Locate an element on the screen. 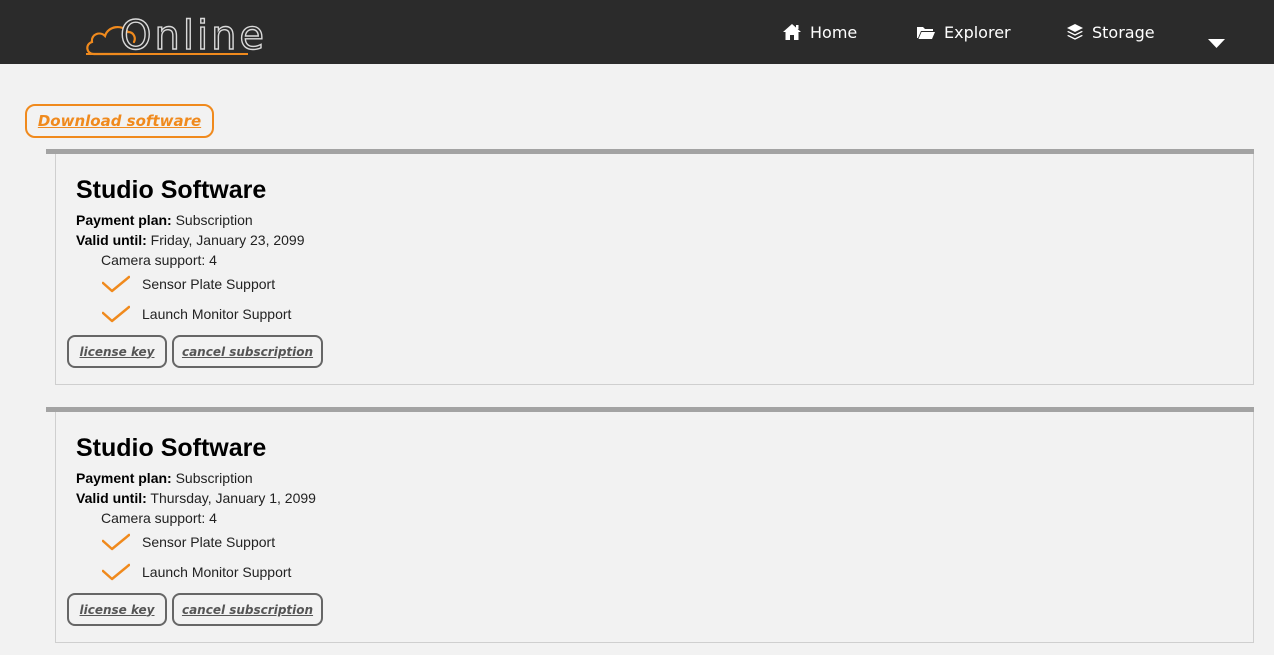  valid-until: Valid until: Friday, January 23, 2099 is located at coordinates (190, 240).